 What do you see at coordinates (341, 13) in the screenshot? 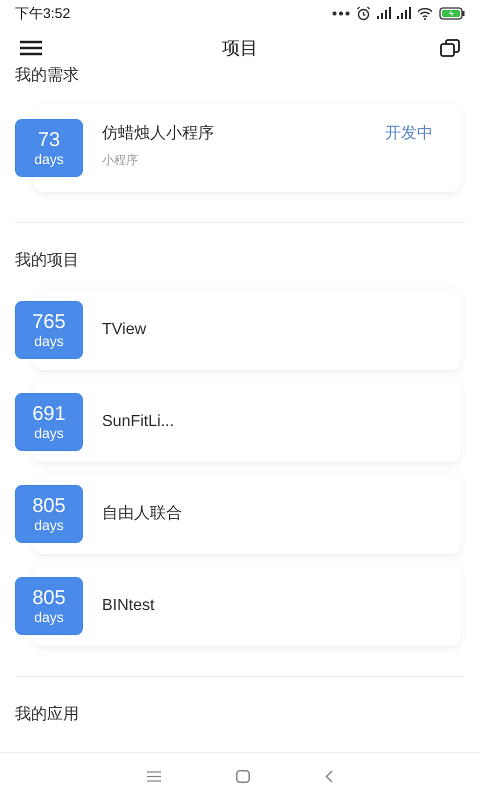
I see `more-icon` at bounding box center [341, 13].